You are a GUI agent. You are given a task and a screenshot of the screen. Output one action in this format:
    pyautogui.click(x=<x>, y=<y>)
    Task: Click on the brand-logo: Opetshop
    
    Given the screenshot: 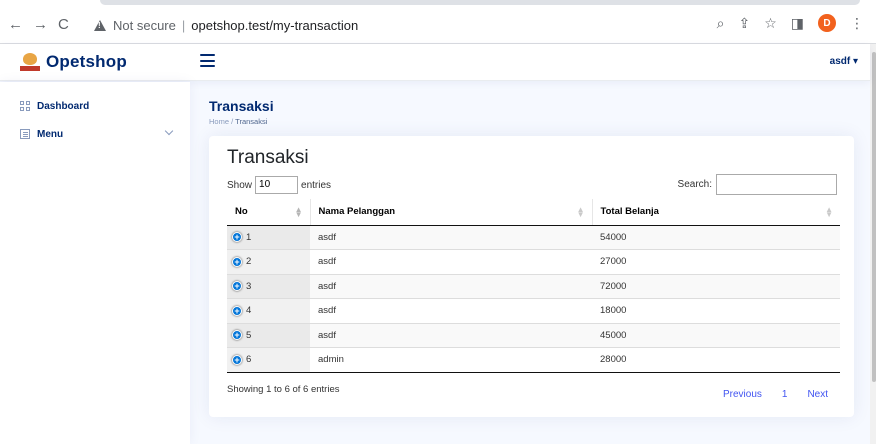 What is the action you would take?
    pyautogui.click(x=73, y=62)
    